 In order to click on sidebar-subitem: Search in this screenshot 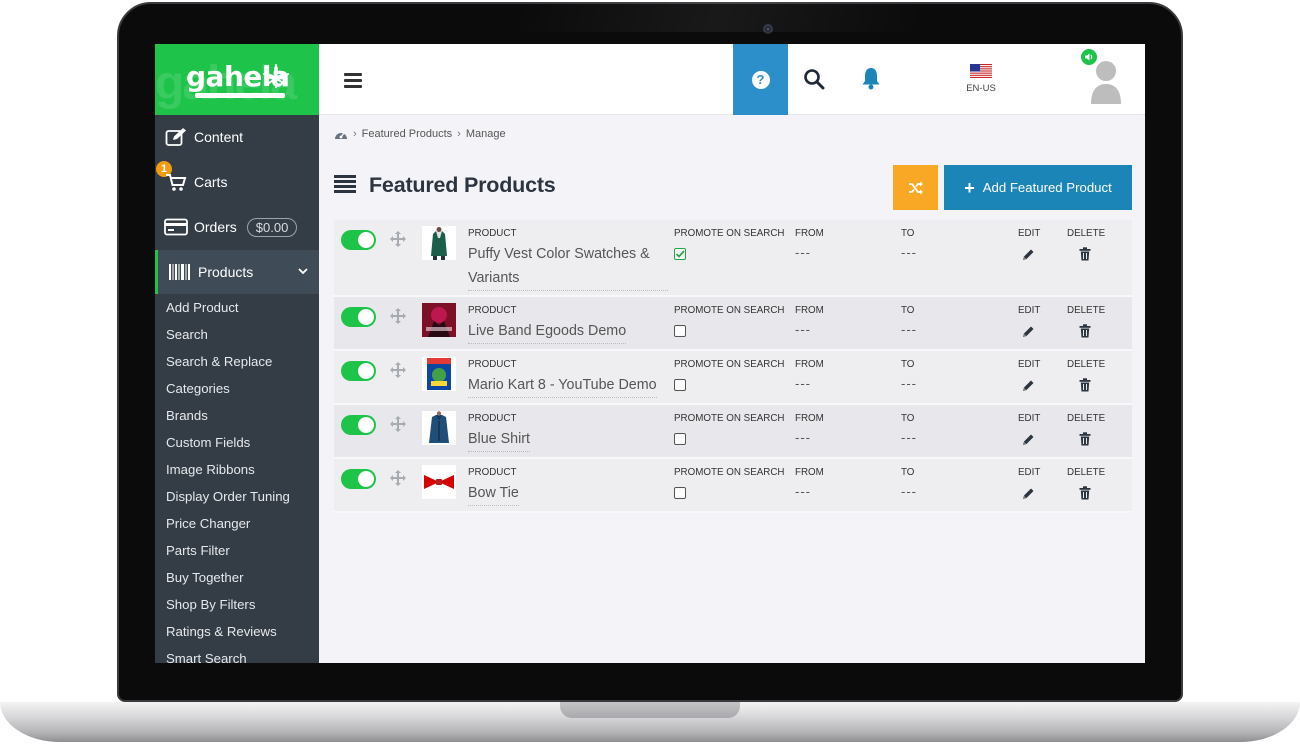, I will do `click(237, 334)`.